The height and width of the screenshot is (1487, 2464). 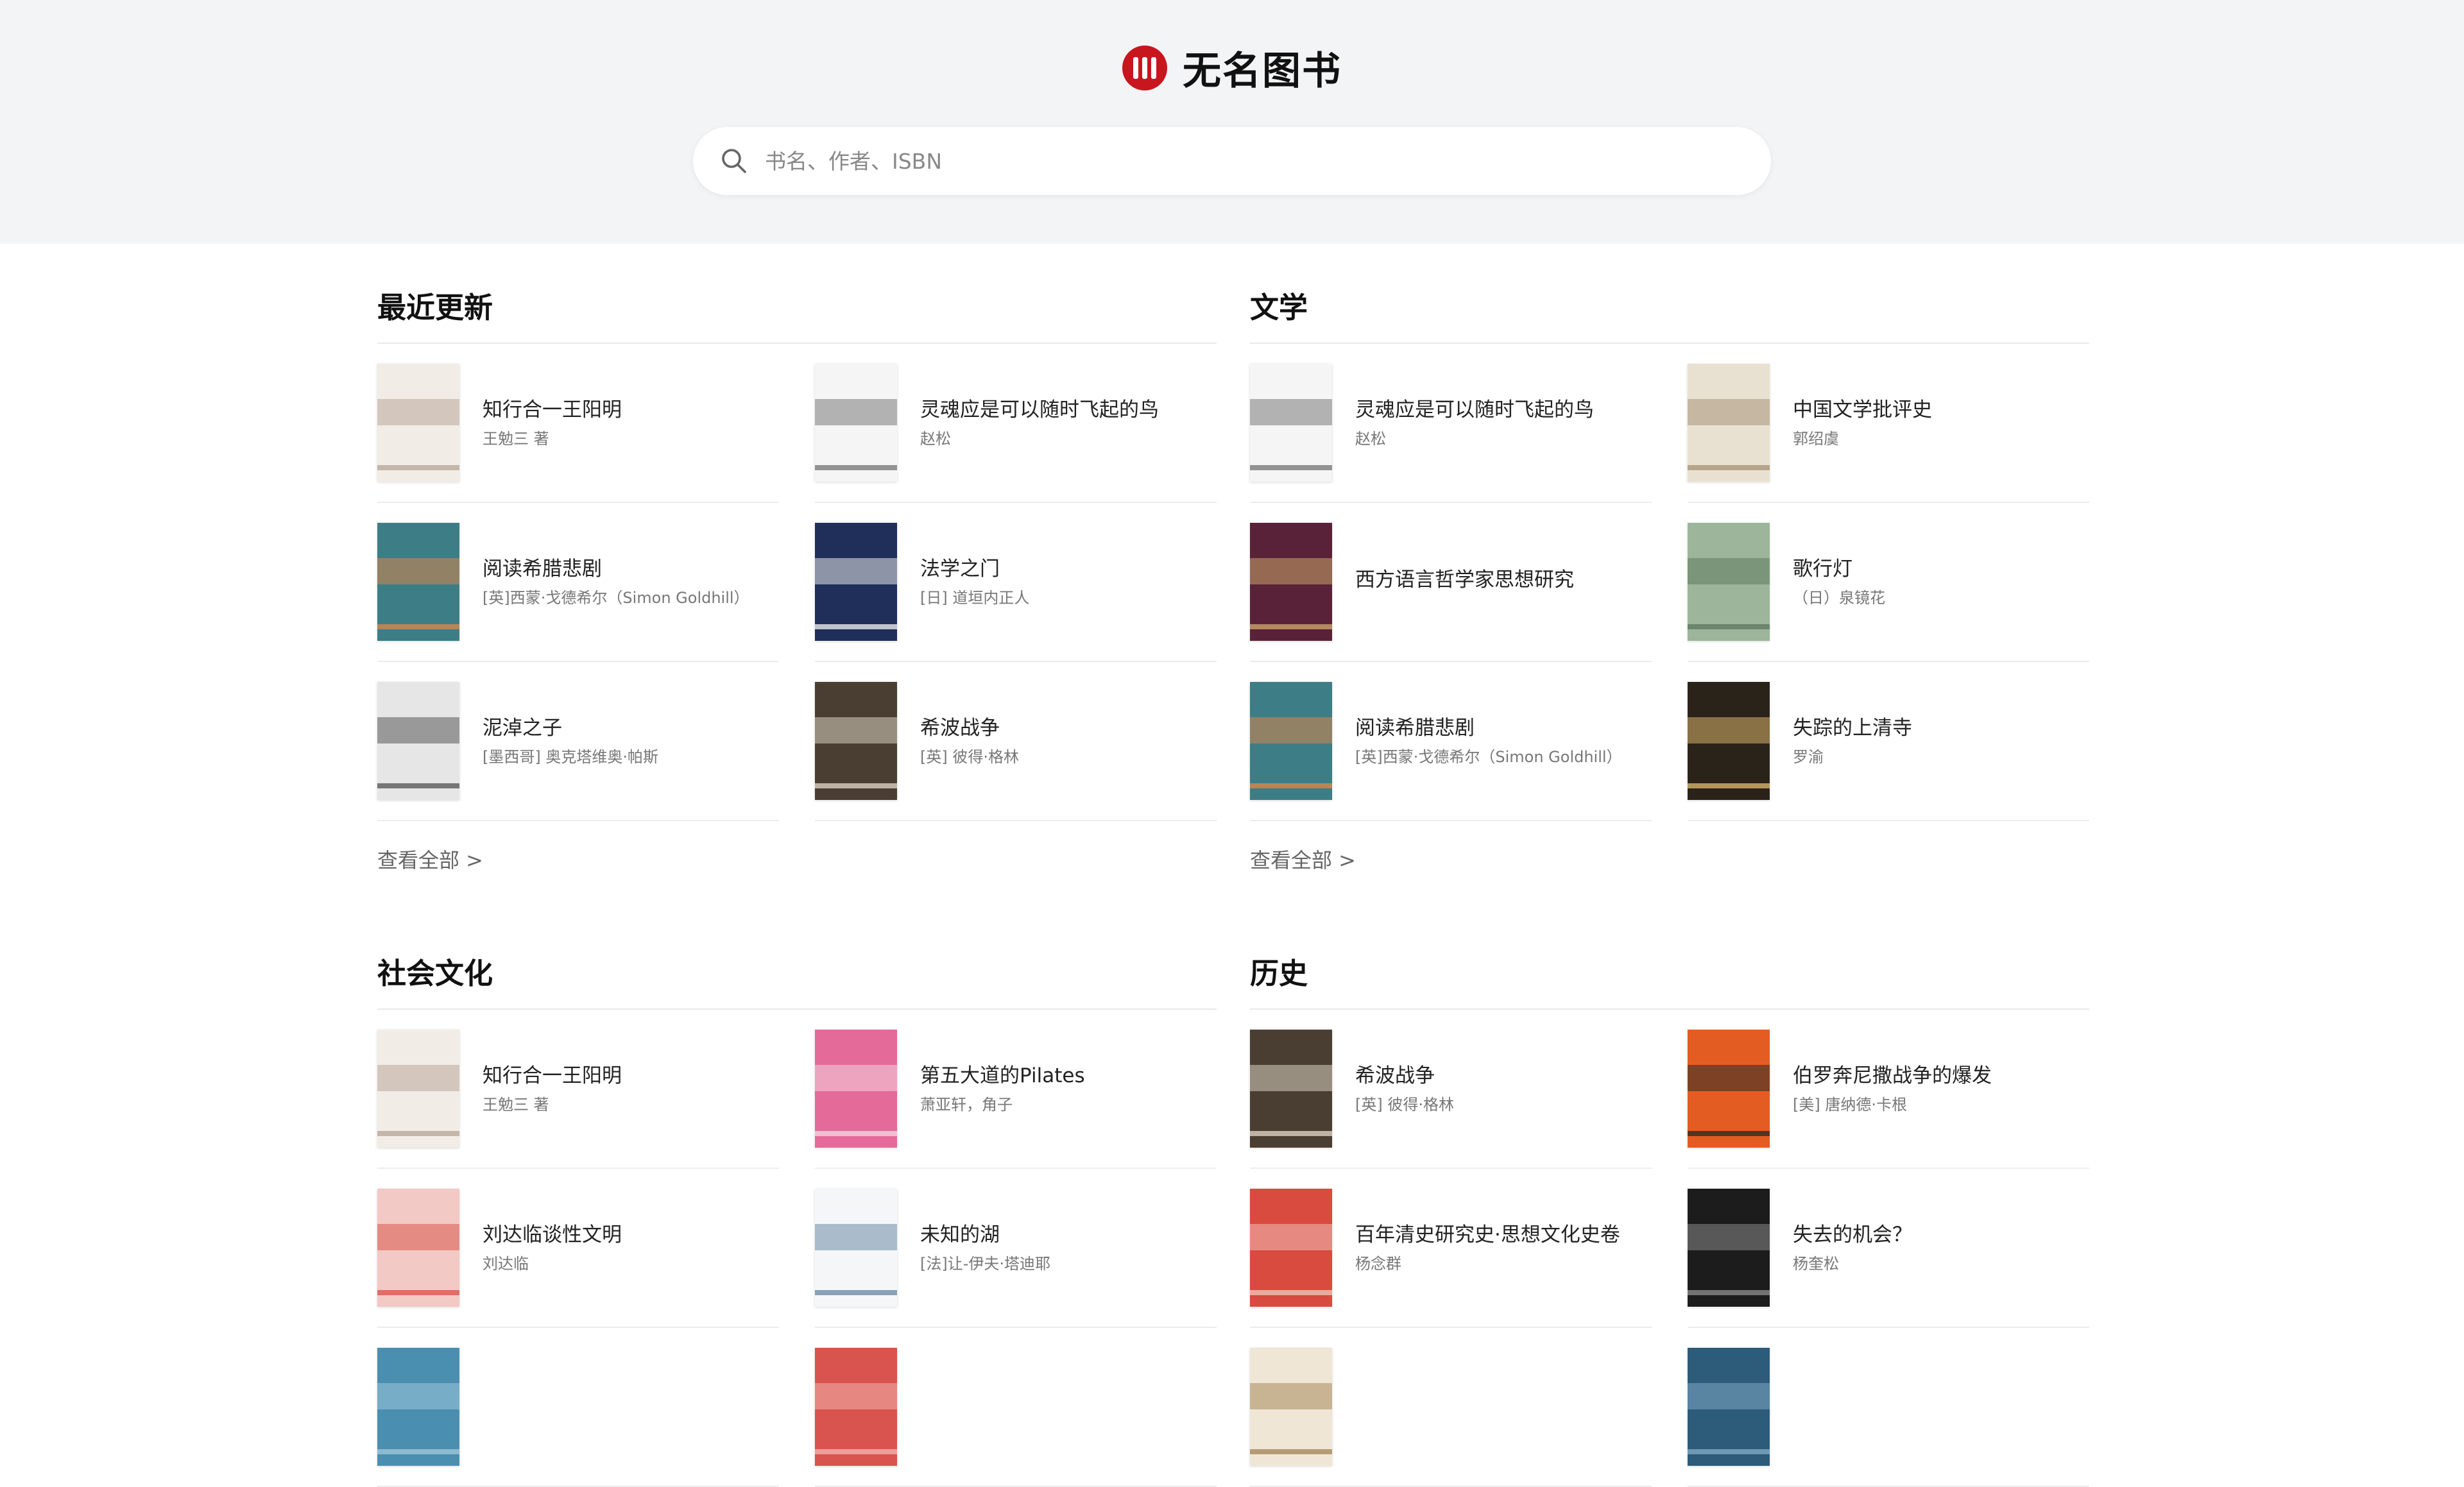 I want to click on section-title: 历史, so click(x=1670, y=973).